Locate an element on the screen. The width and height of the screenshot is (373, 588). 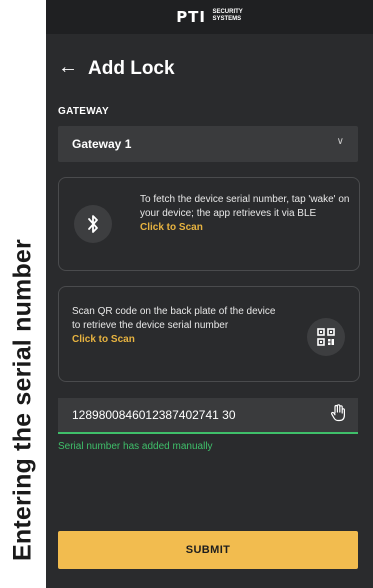
logo-text: PTI is located at coordinates (191, 17).